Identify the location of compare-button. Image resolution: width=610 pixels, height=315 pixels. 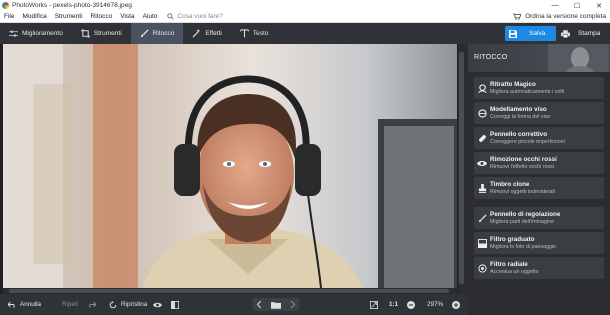
(177, 304).